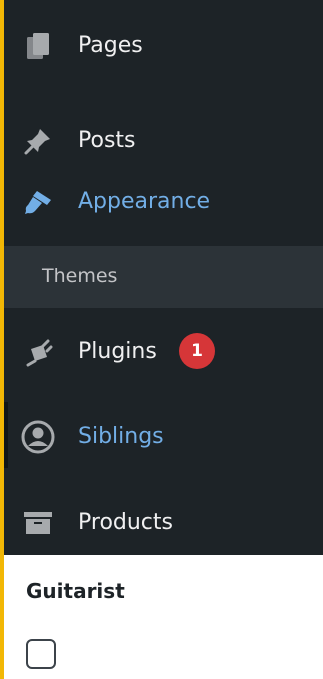 The image size is (323, 679). Describe the element at coordinates (163, 46) in the screenshot. I see `sidebar-item-pages: Pages` at that location.